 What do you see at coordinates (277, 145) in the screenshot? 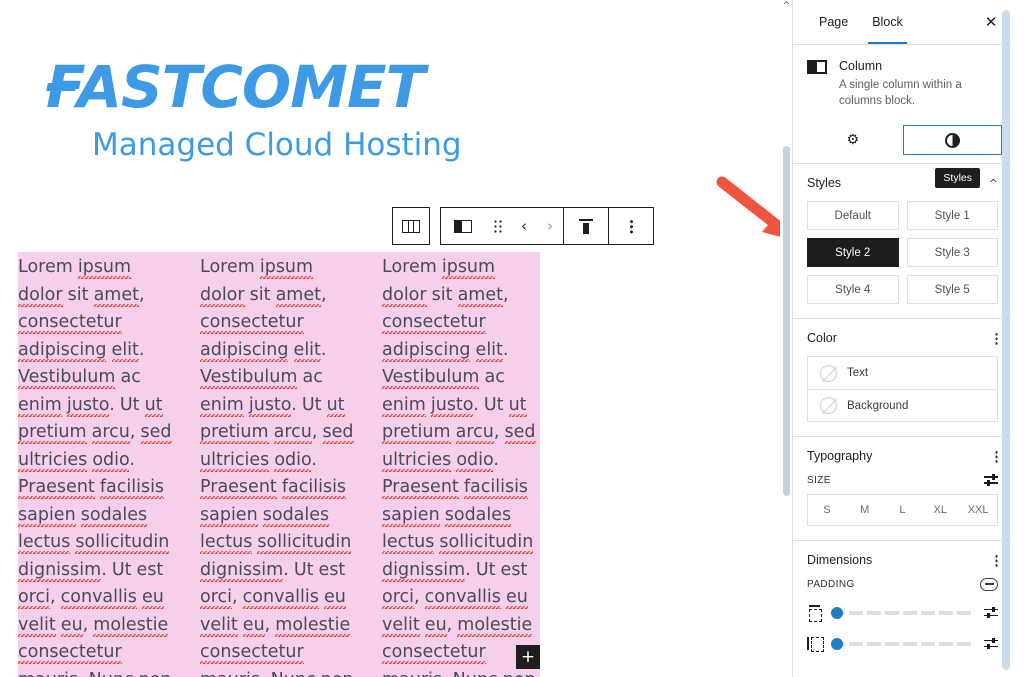
I see `logo-tagline: Managed Cloud Hosting` at bounding box center [277, 145].